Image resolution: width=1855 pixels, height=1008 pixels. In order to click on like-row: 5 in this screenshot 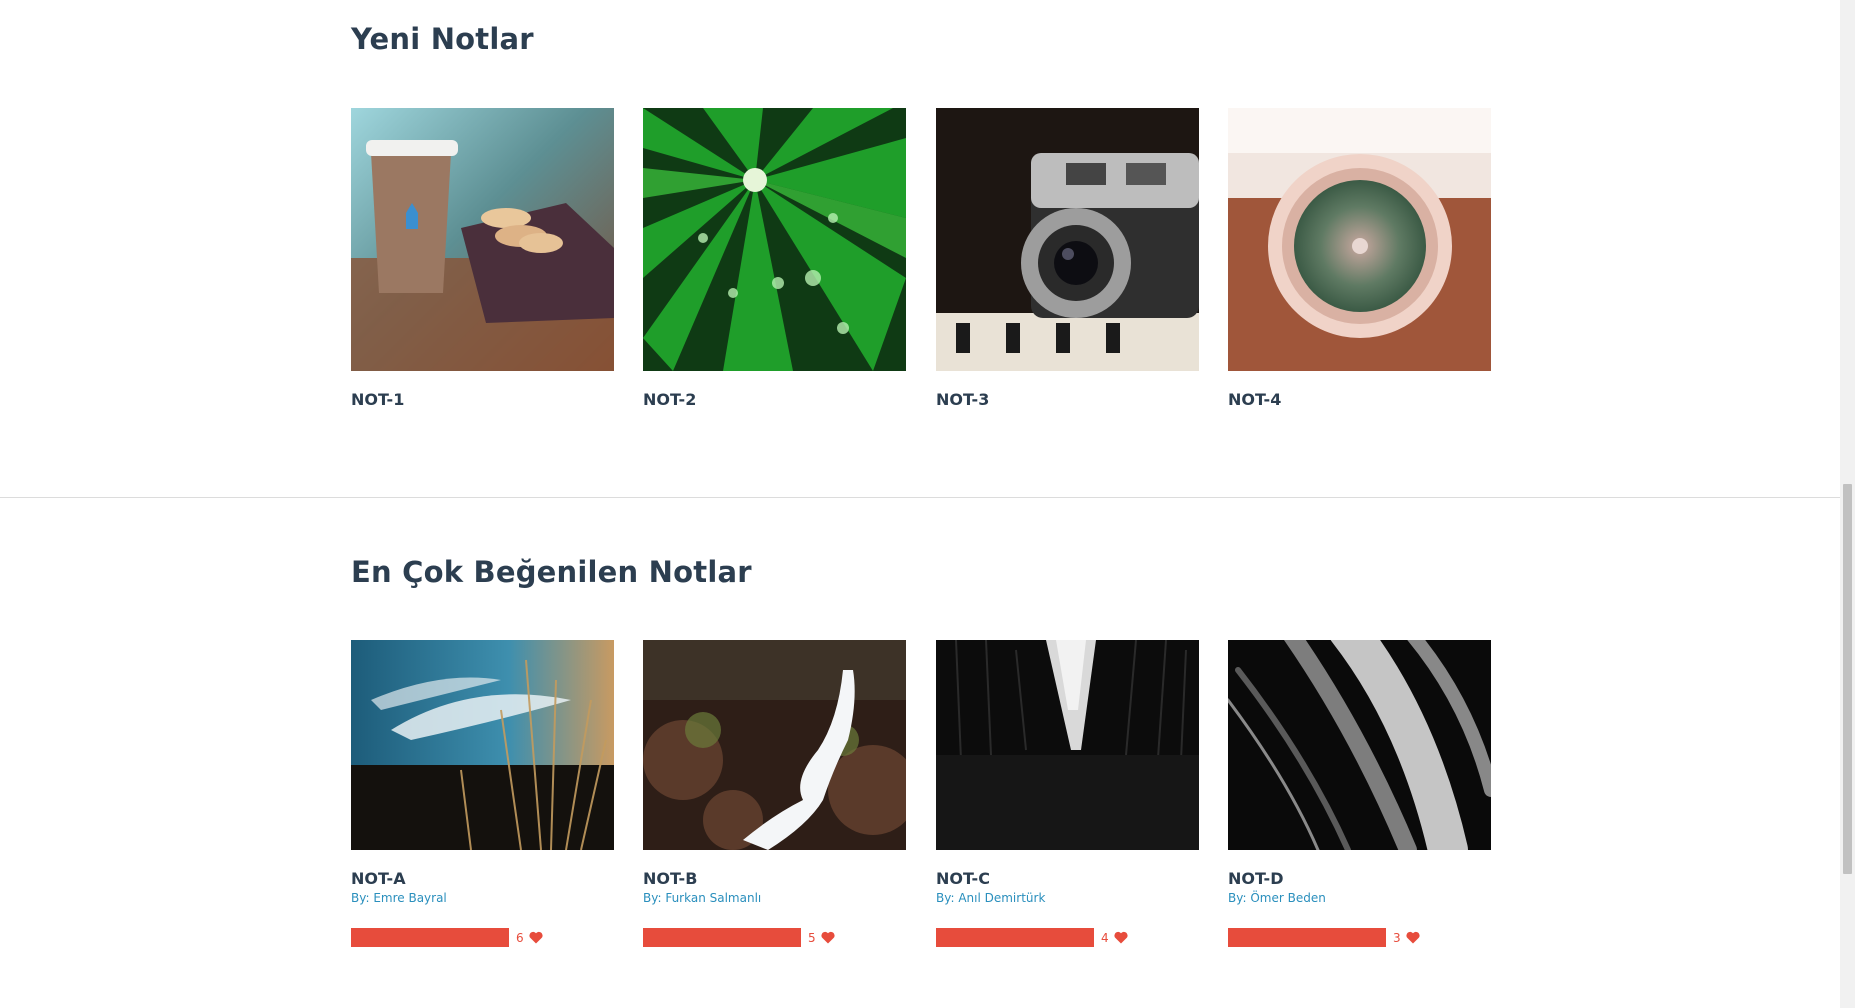, I will do `click(739, 937)`.